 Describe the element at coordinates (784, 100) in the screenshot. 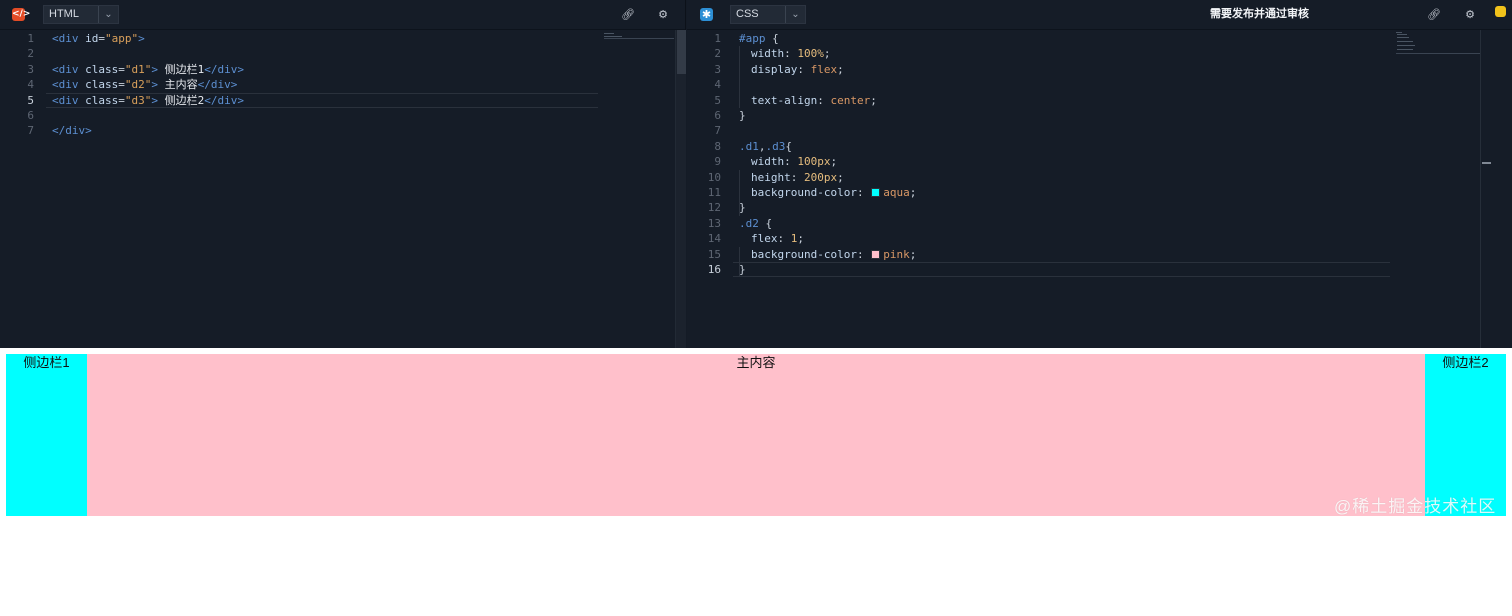

I see `code-token: text-align` at that location.